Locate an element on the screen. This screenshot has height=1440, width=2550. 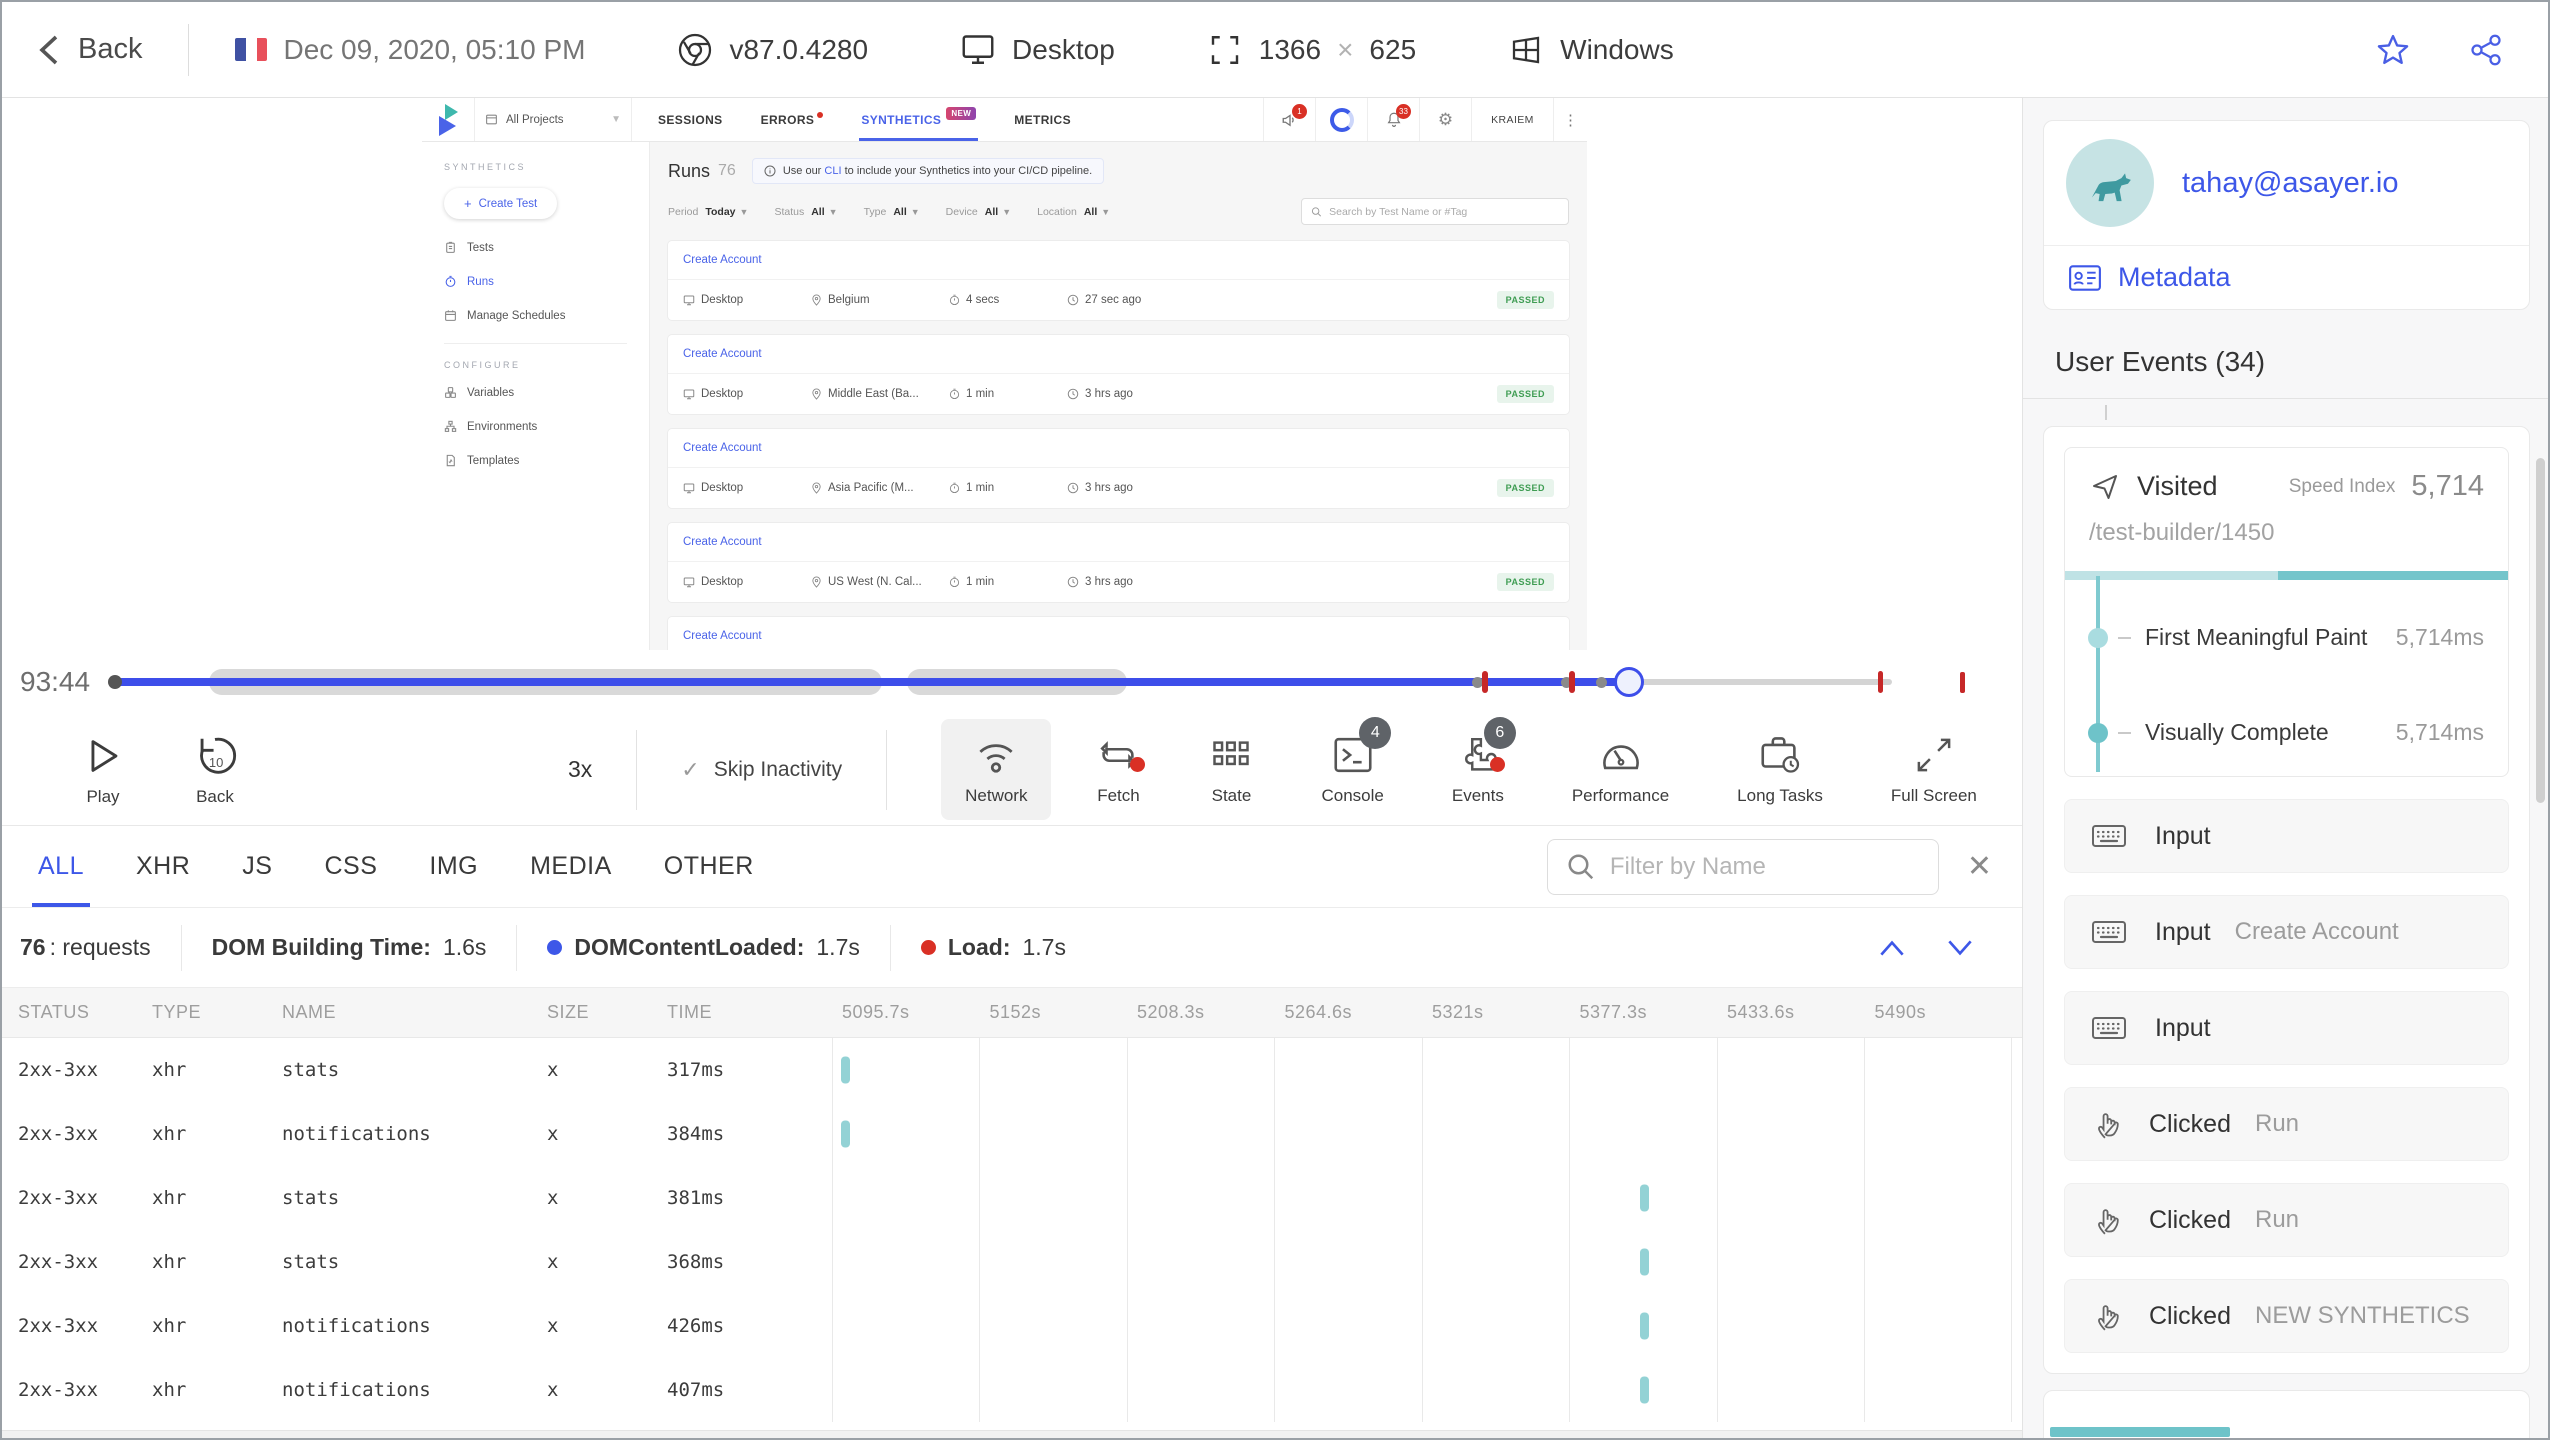
share-icon is located at coordinates (2486, 50).